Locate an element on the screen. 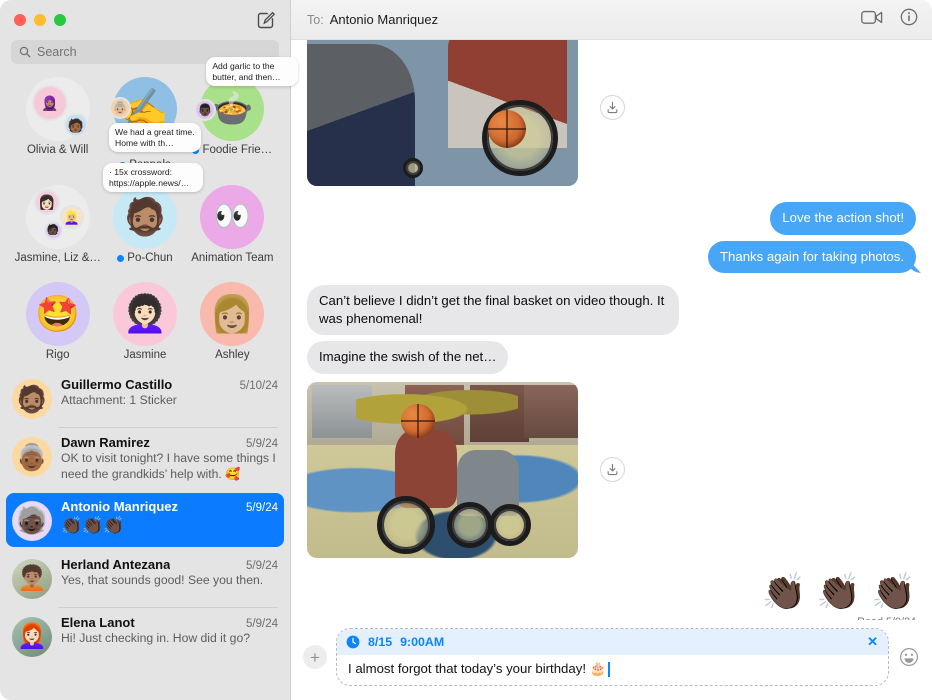  avatar: 🧓🏿 is located at coordinates (32, 520).